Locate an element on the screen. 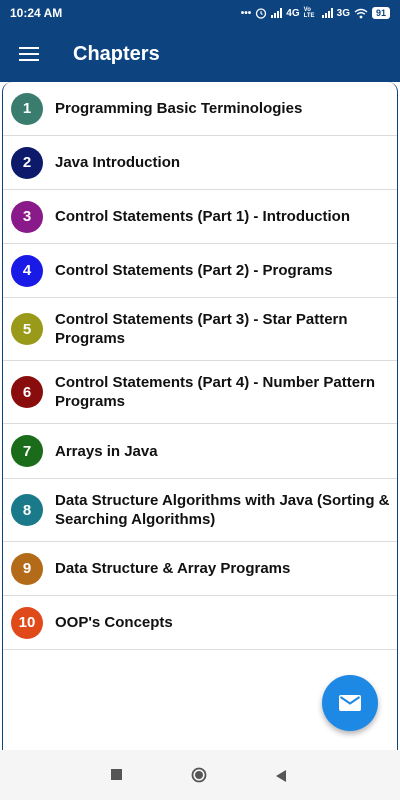  chapter-title: Data Structure & Array Programs is located at coordinates (173, 568).